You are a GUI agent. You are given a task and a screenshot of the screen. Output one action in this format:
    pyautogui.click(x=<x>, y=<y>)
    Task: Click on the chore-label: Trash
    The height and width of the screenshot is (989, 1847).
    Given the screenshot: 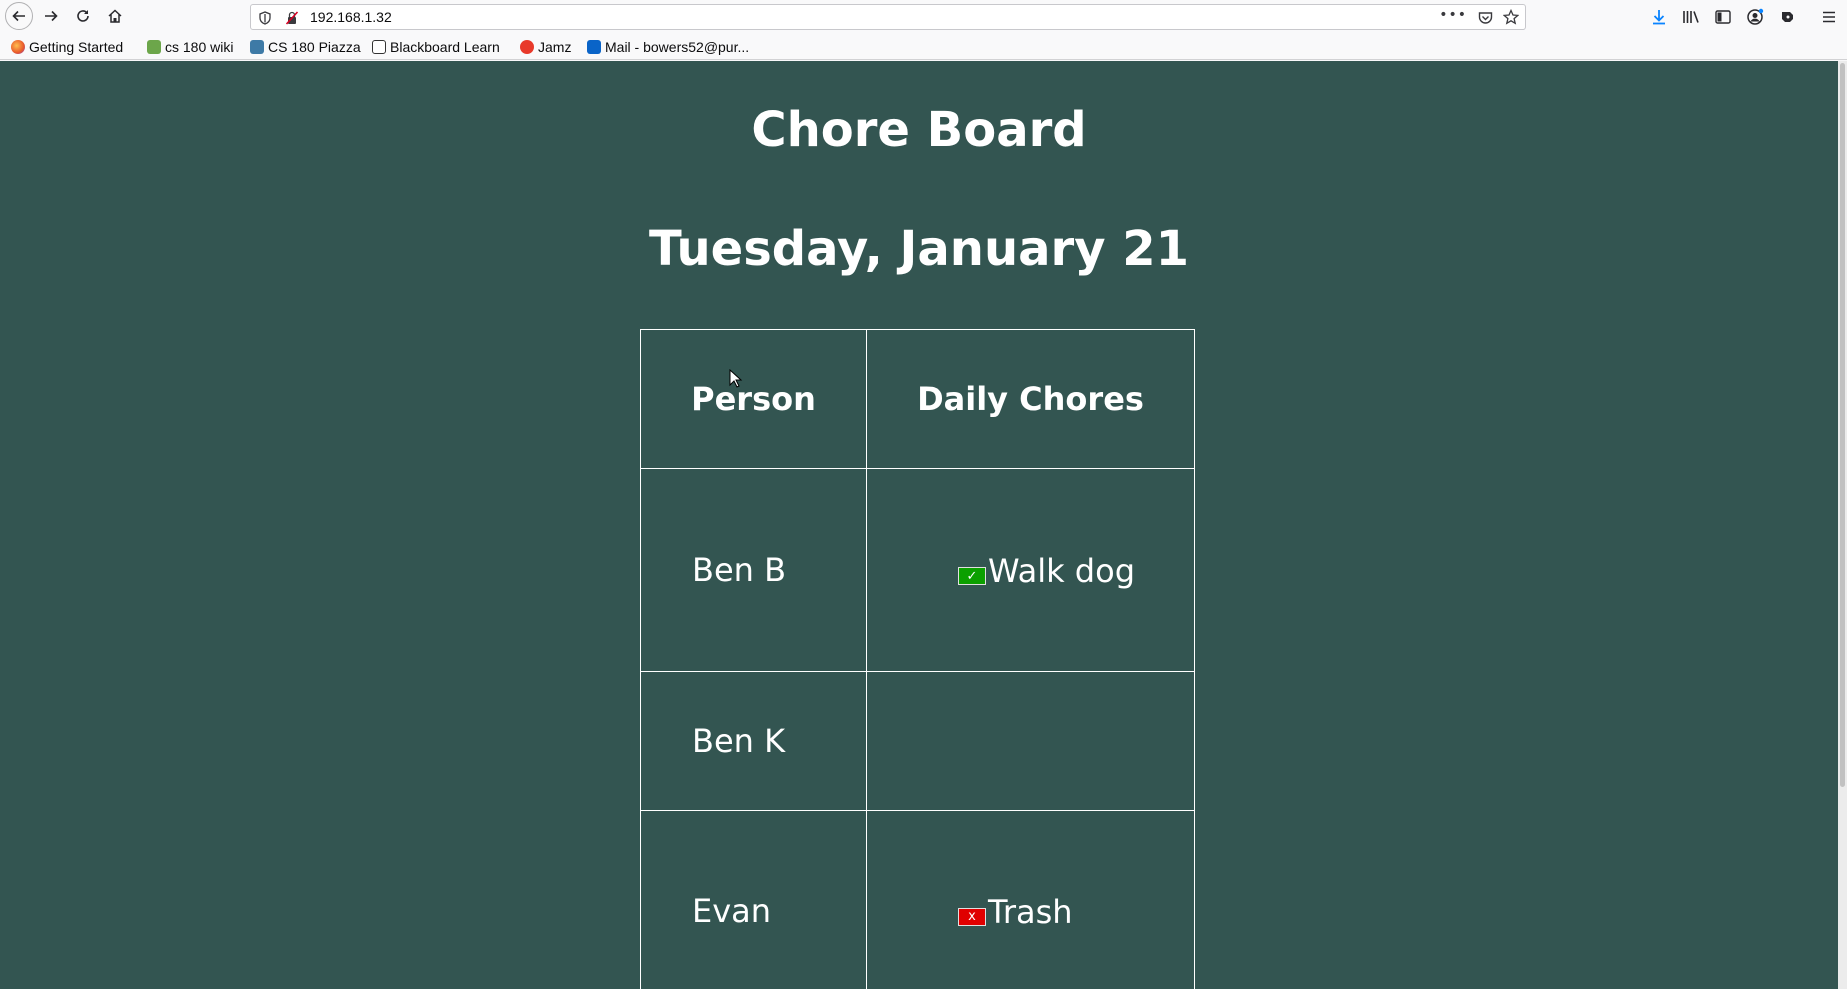 What is the action you would take?
    pyautogui.click(x=1030, y=911)
    